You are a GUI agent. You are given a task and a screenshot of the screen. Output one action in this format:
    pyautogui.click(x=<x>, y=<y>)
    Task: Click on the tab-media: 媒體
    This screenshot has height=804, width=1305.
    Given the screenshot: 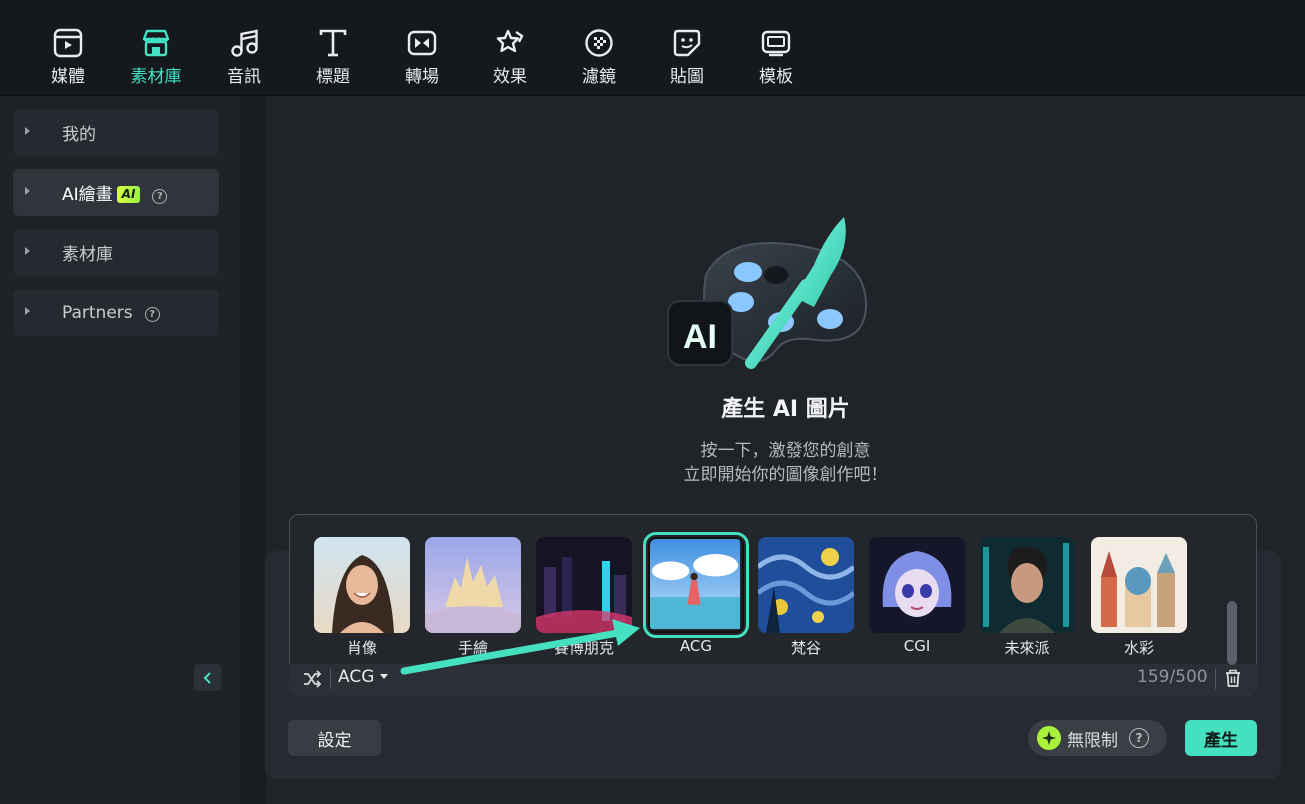 What is the action you would take?
    pyautogui.click(x=68, y=57)
    